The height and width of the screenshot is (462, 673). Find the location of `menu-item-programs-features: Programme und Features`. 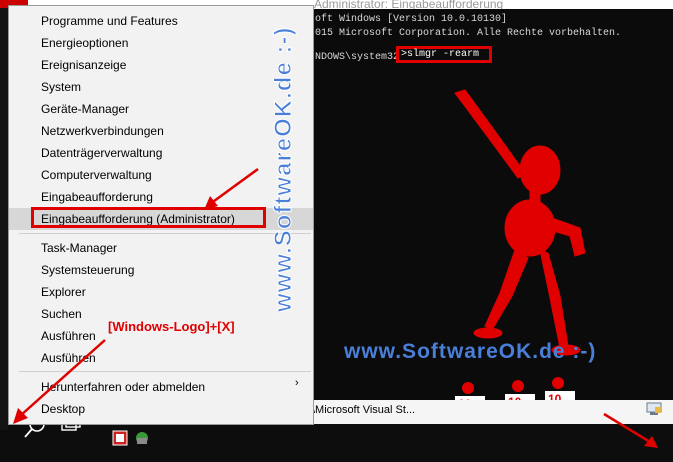

menu-item-programs-features: Programme und Features is located at coordinates (161, 21).